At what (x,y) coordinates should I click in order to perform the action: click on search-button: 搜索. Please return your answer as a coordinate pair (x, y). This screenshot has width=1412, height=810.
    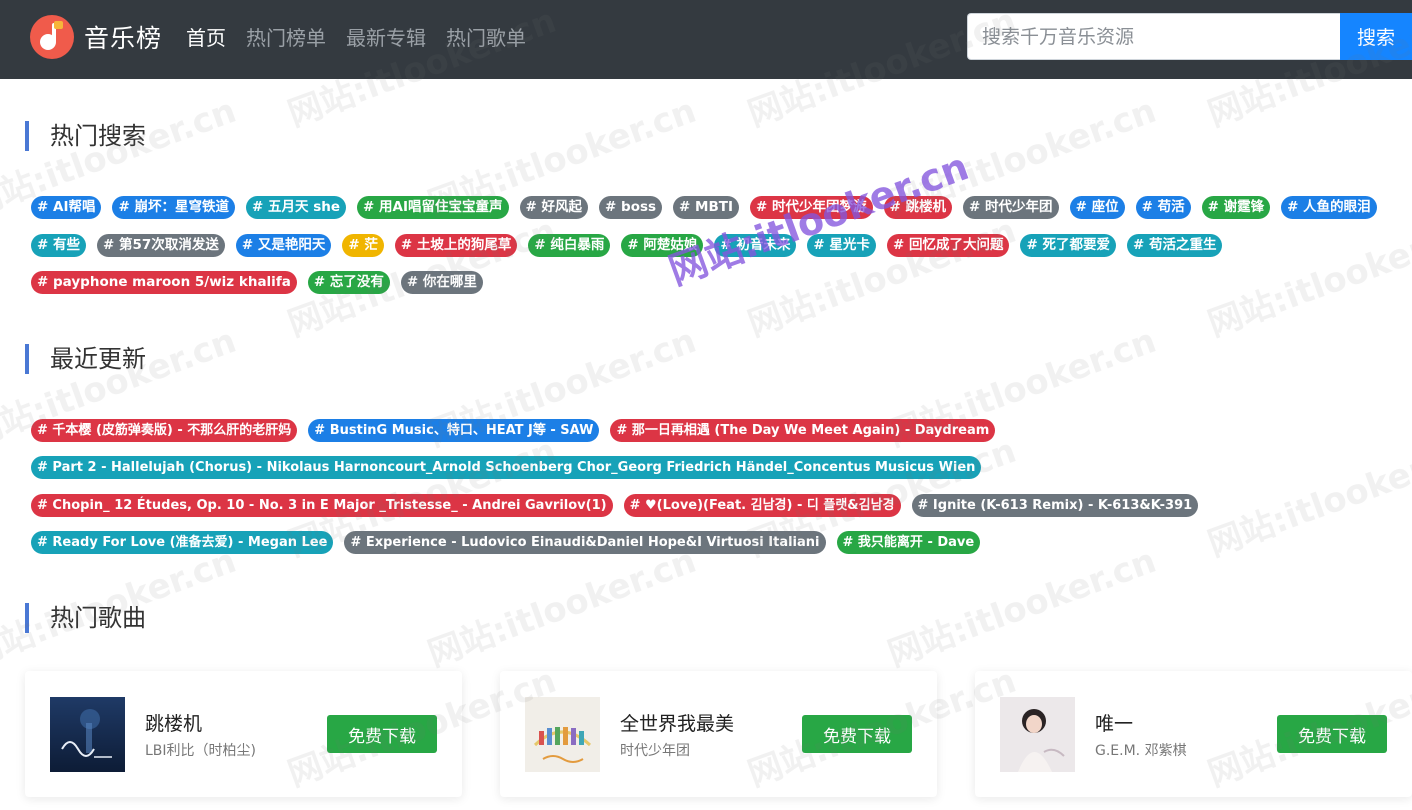
    Looking at the image, I should click on (1376, 36).